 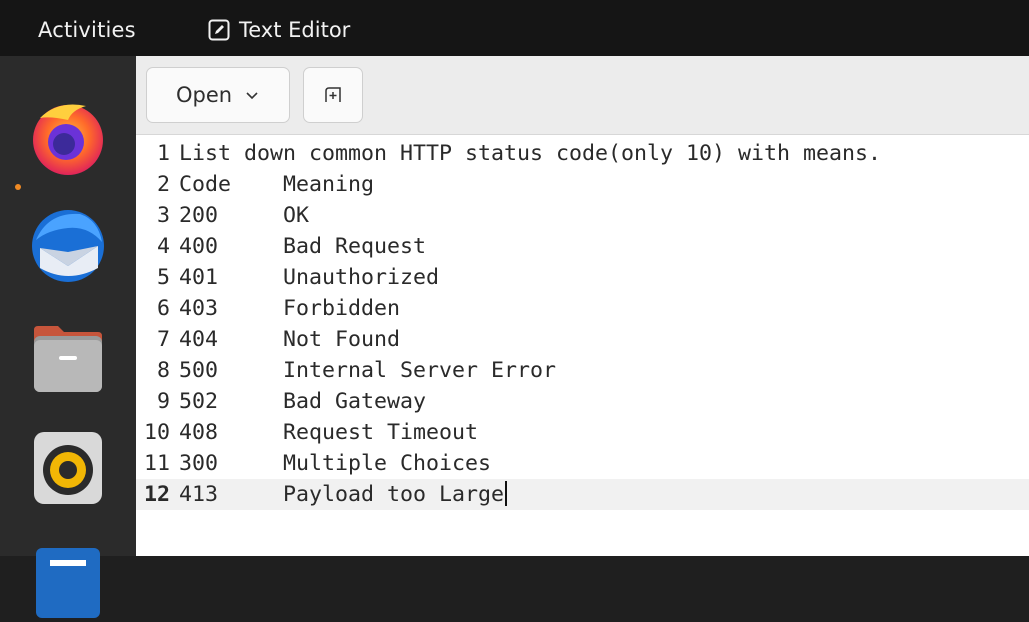 I want to click on line-text: 401 Unauthorized, so click(x=309, y=277).